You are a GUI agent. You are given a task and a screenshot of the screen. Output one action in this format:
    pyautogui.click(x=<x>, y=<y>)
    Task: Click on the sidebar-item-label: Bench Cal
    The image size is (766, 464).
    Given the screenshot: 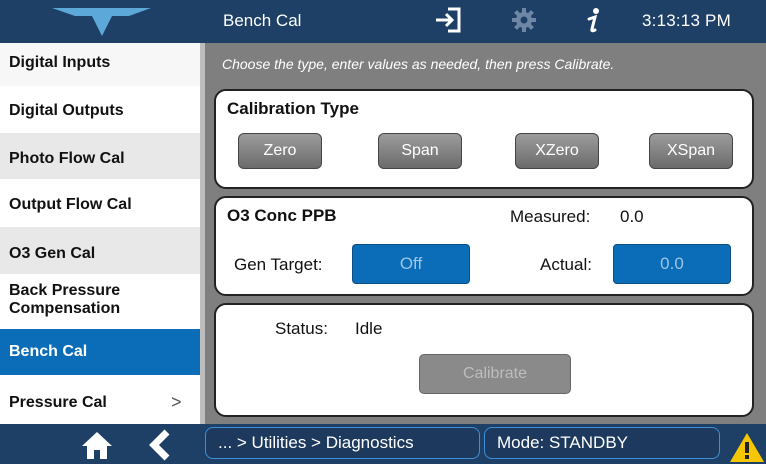 What is the action you would take?
    pyautogui.click(x=48, y=351)
    